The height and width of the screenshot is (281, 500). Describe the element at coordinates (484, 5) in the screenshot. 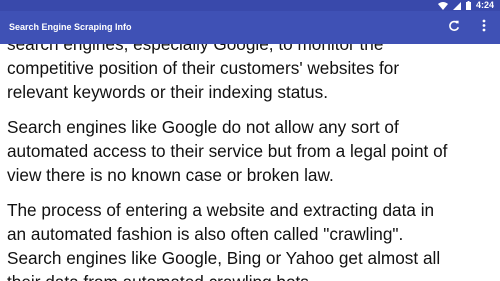

I see `status-time: 4:24` at that location.